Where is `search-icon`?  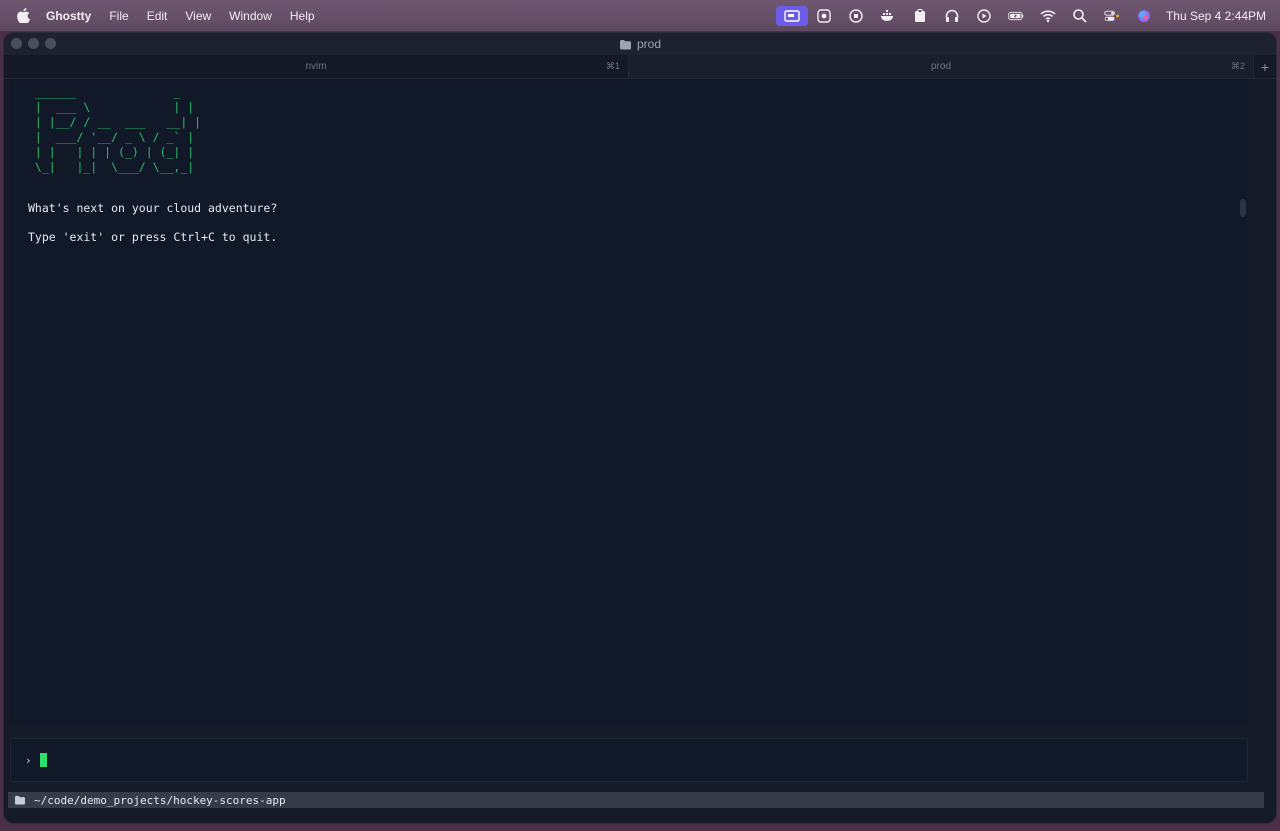 search-icon is located at coordinates (1080, 15).